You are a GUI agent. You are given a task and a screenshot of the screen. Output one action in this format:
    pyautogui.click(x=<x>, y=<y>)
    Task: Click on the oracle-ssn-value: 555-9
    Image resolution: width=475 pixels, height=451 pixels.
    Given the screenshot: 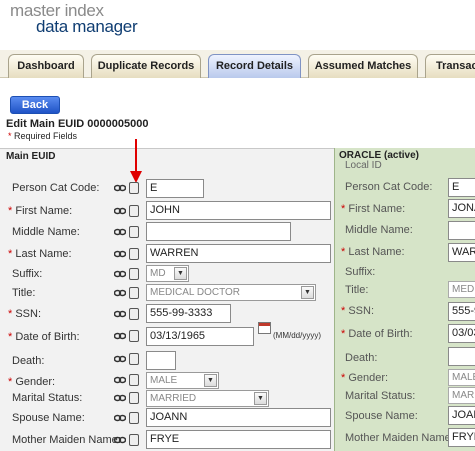 What is the action you would take?
    pyautogui.click(x=461, y=311)
    